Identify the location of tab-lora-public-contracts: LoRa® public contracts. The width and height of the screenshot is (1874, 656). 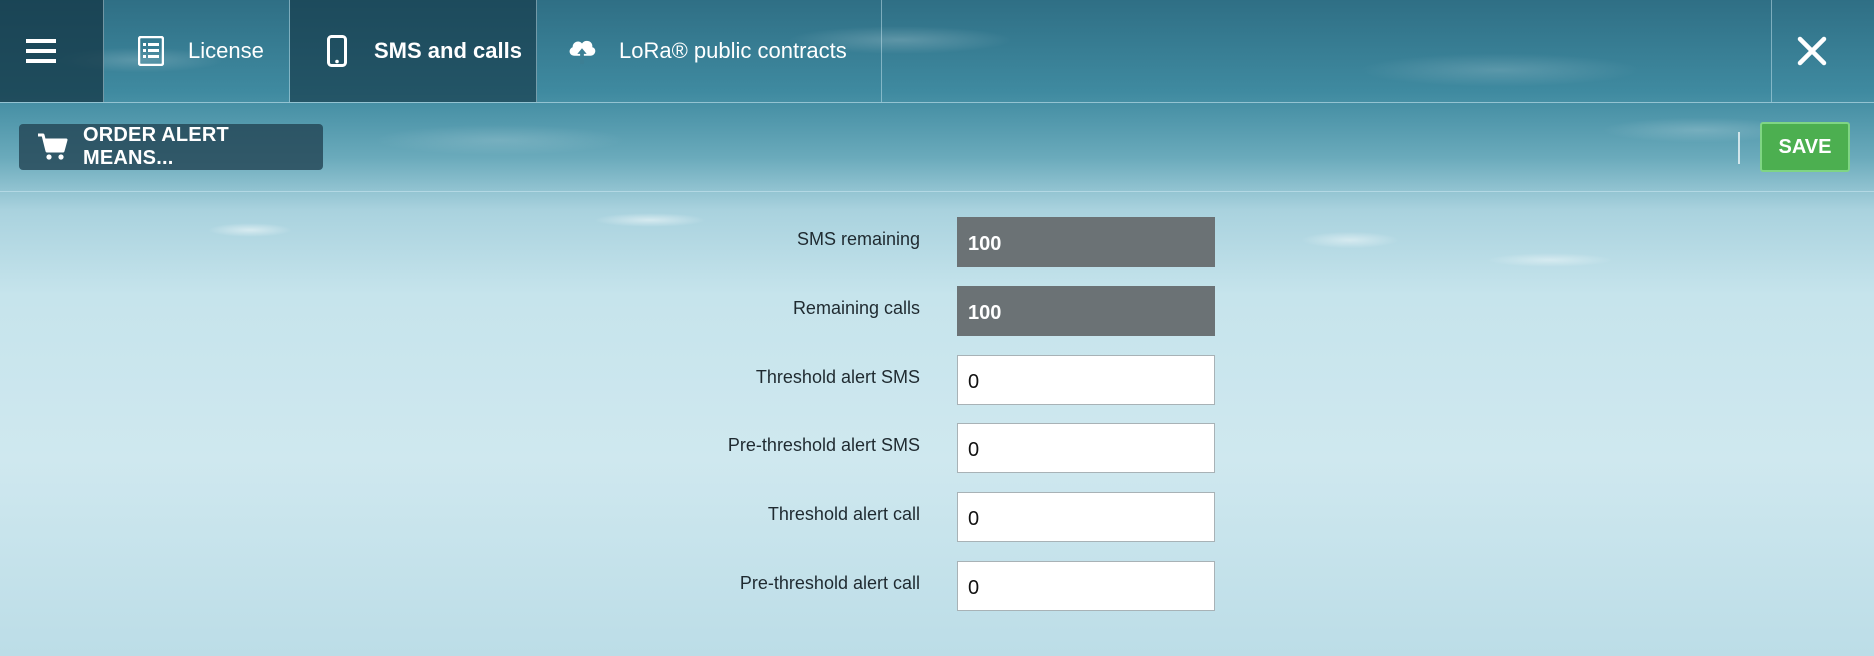
(709, 51).